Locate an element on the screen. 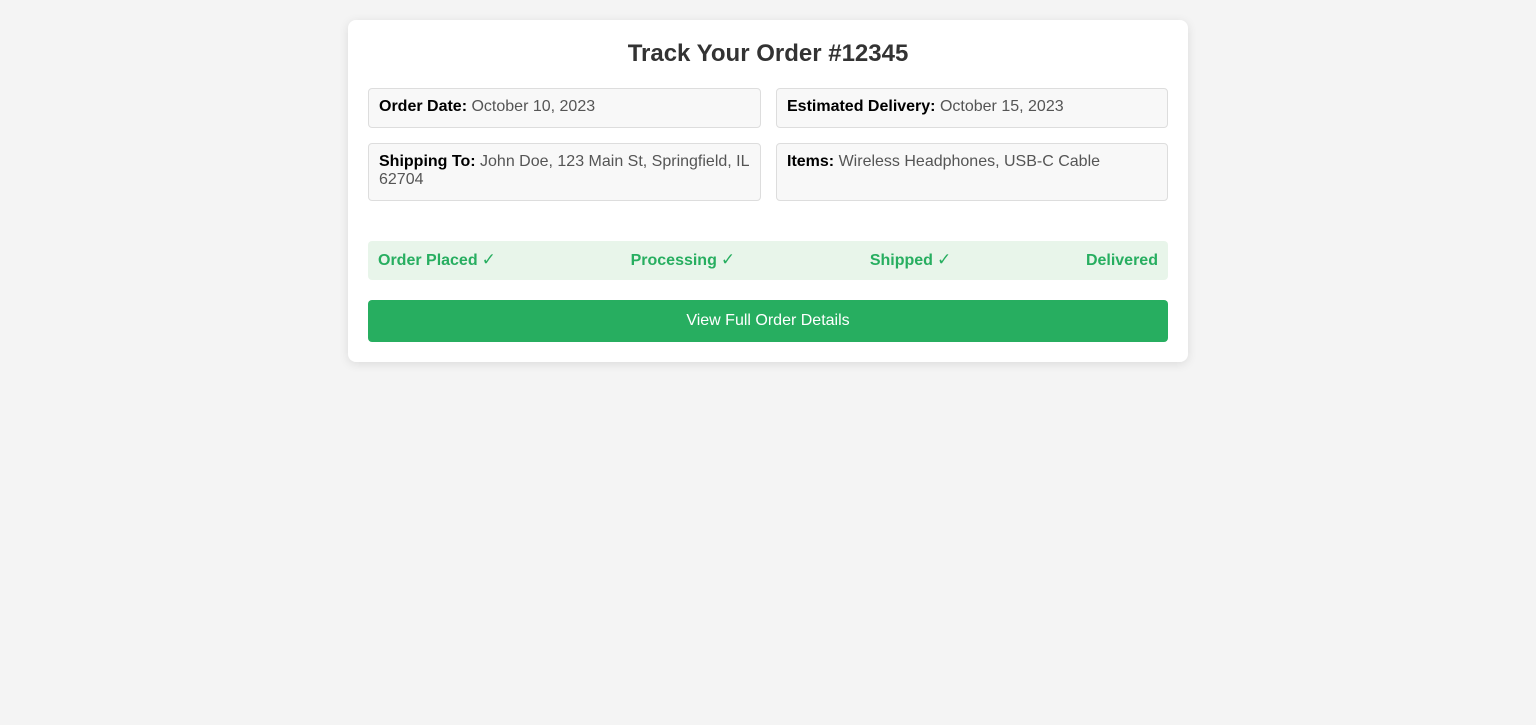 The height and width of the screenshot is (725, 1536). order-date-box: Order Date: October 10, 2023 is located at coordinates (564, 108).